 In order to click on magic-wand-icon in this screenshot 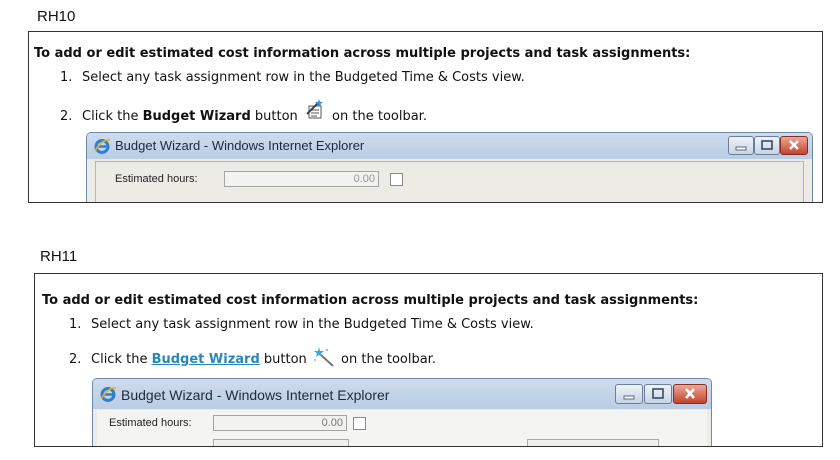, I will do `click(324, 357)`.